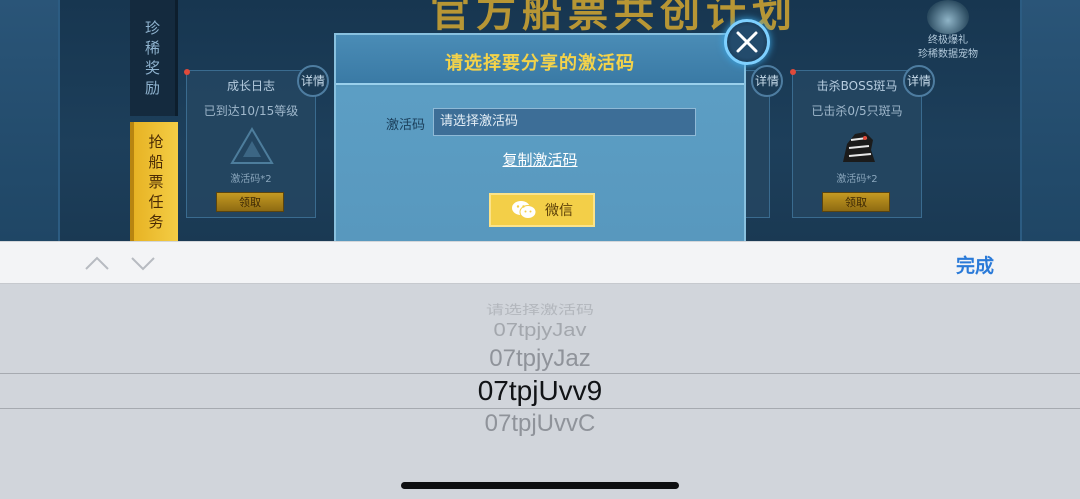  I want to click on card-progress: 已到达10/15等级, so click(251, 111).